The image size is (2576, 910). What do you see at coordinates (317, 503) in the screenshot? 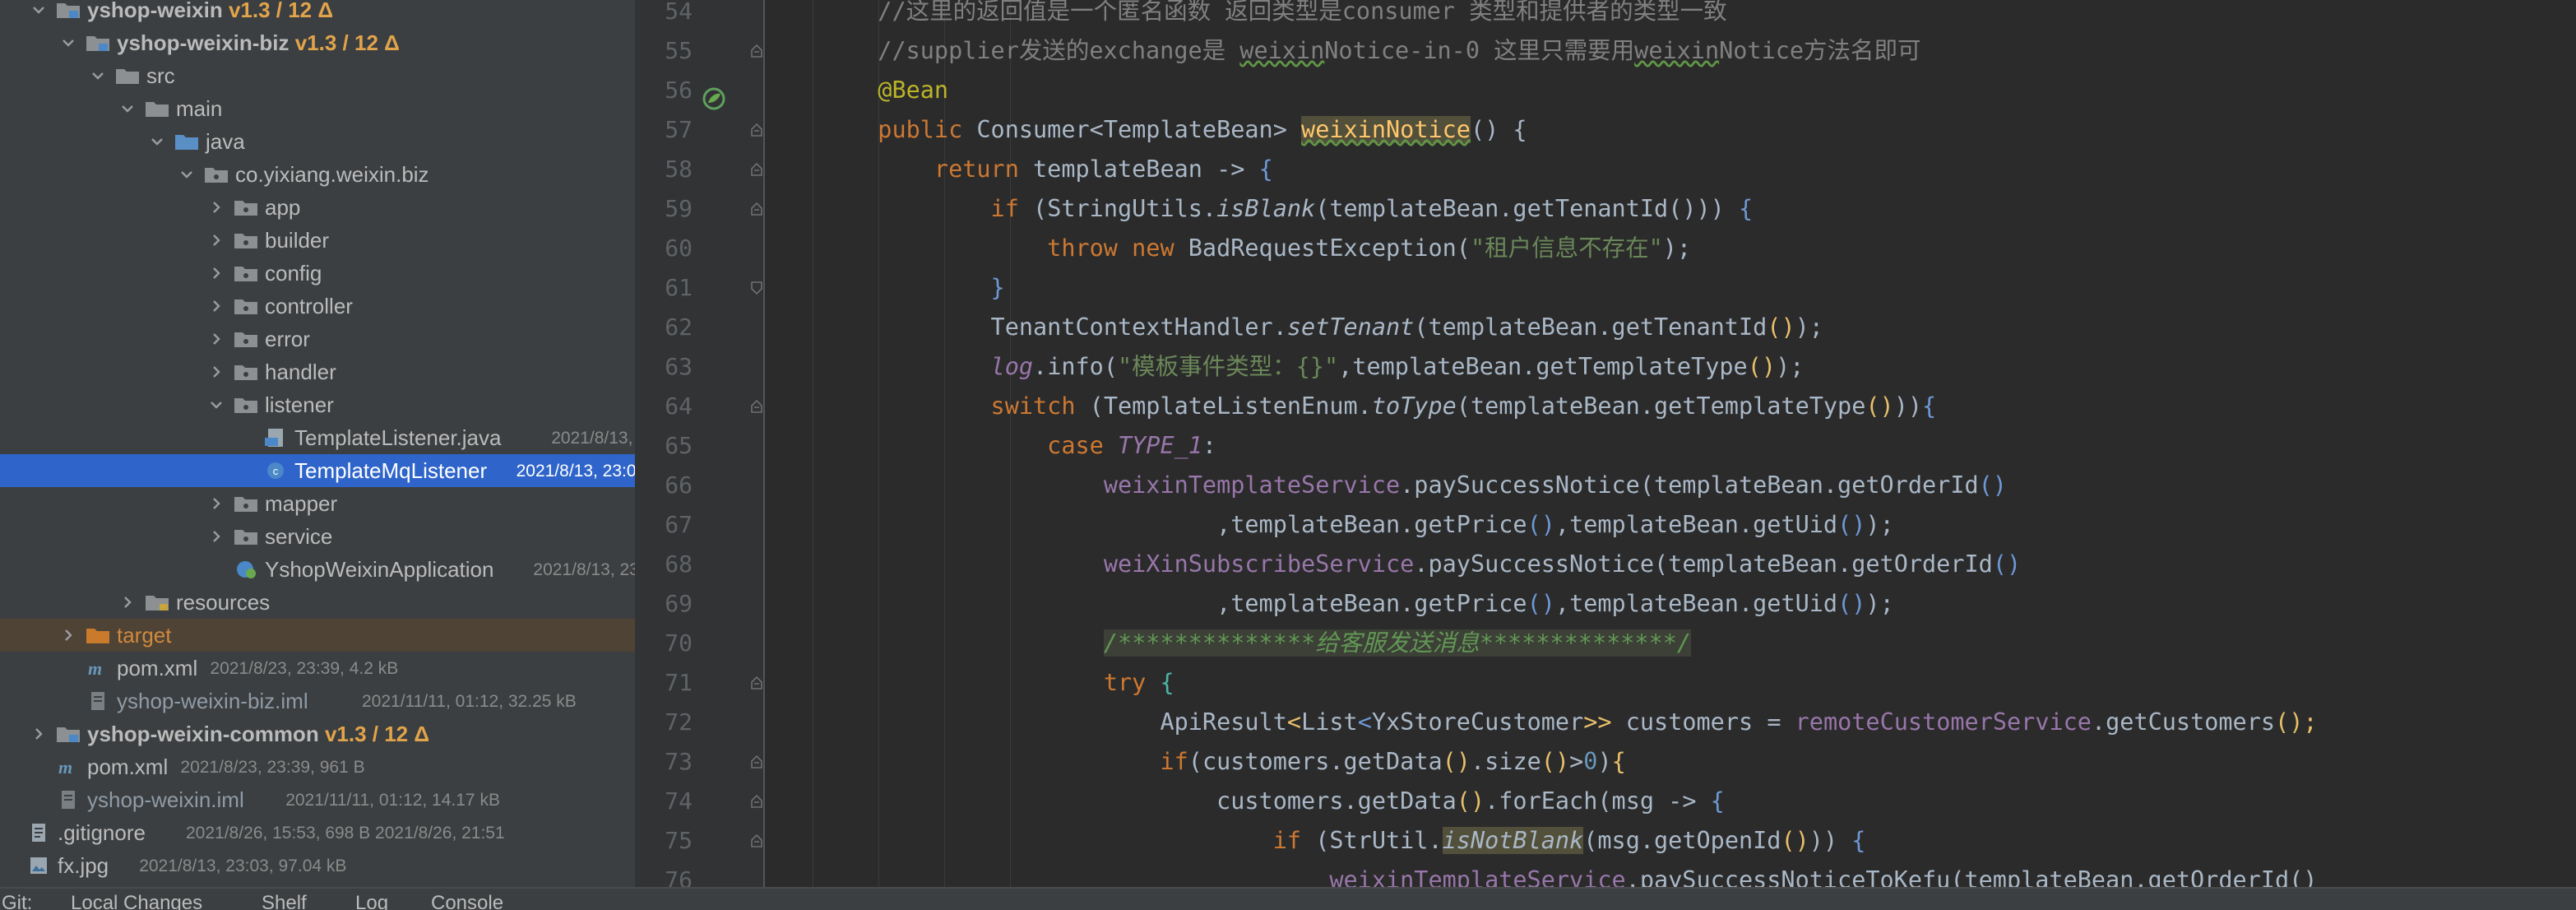
I see `tree-item-mapper: mapper` at bounding box center [317, 503].